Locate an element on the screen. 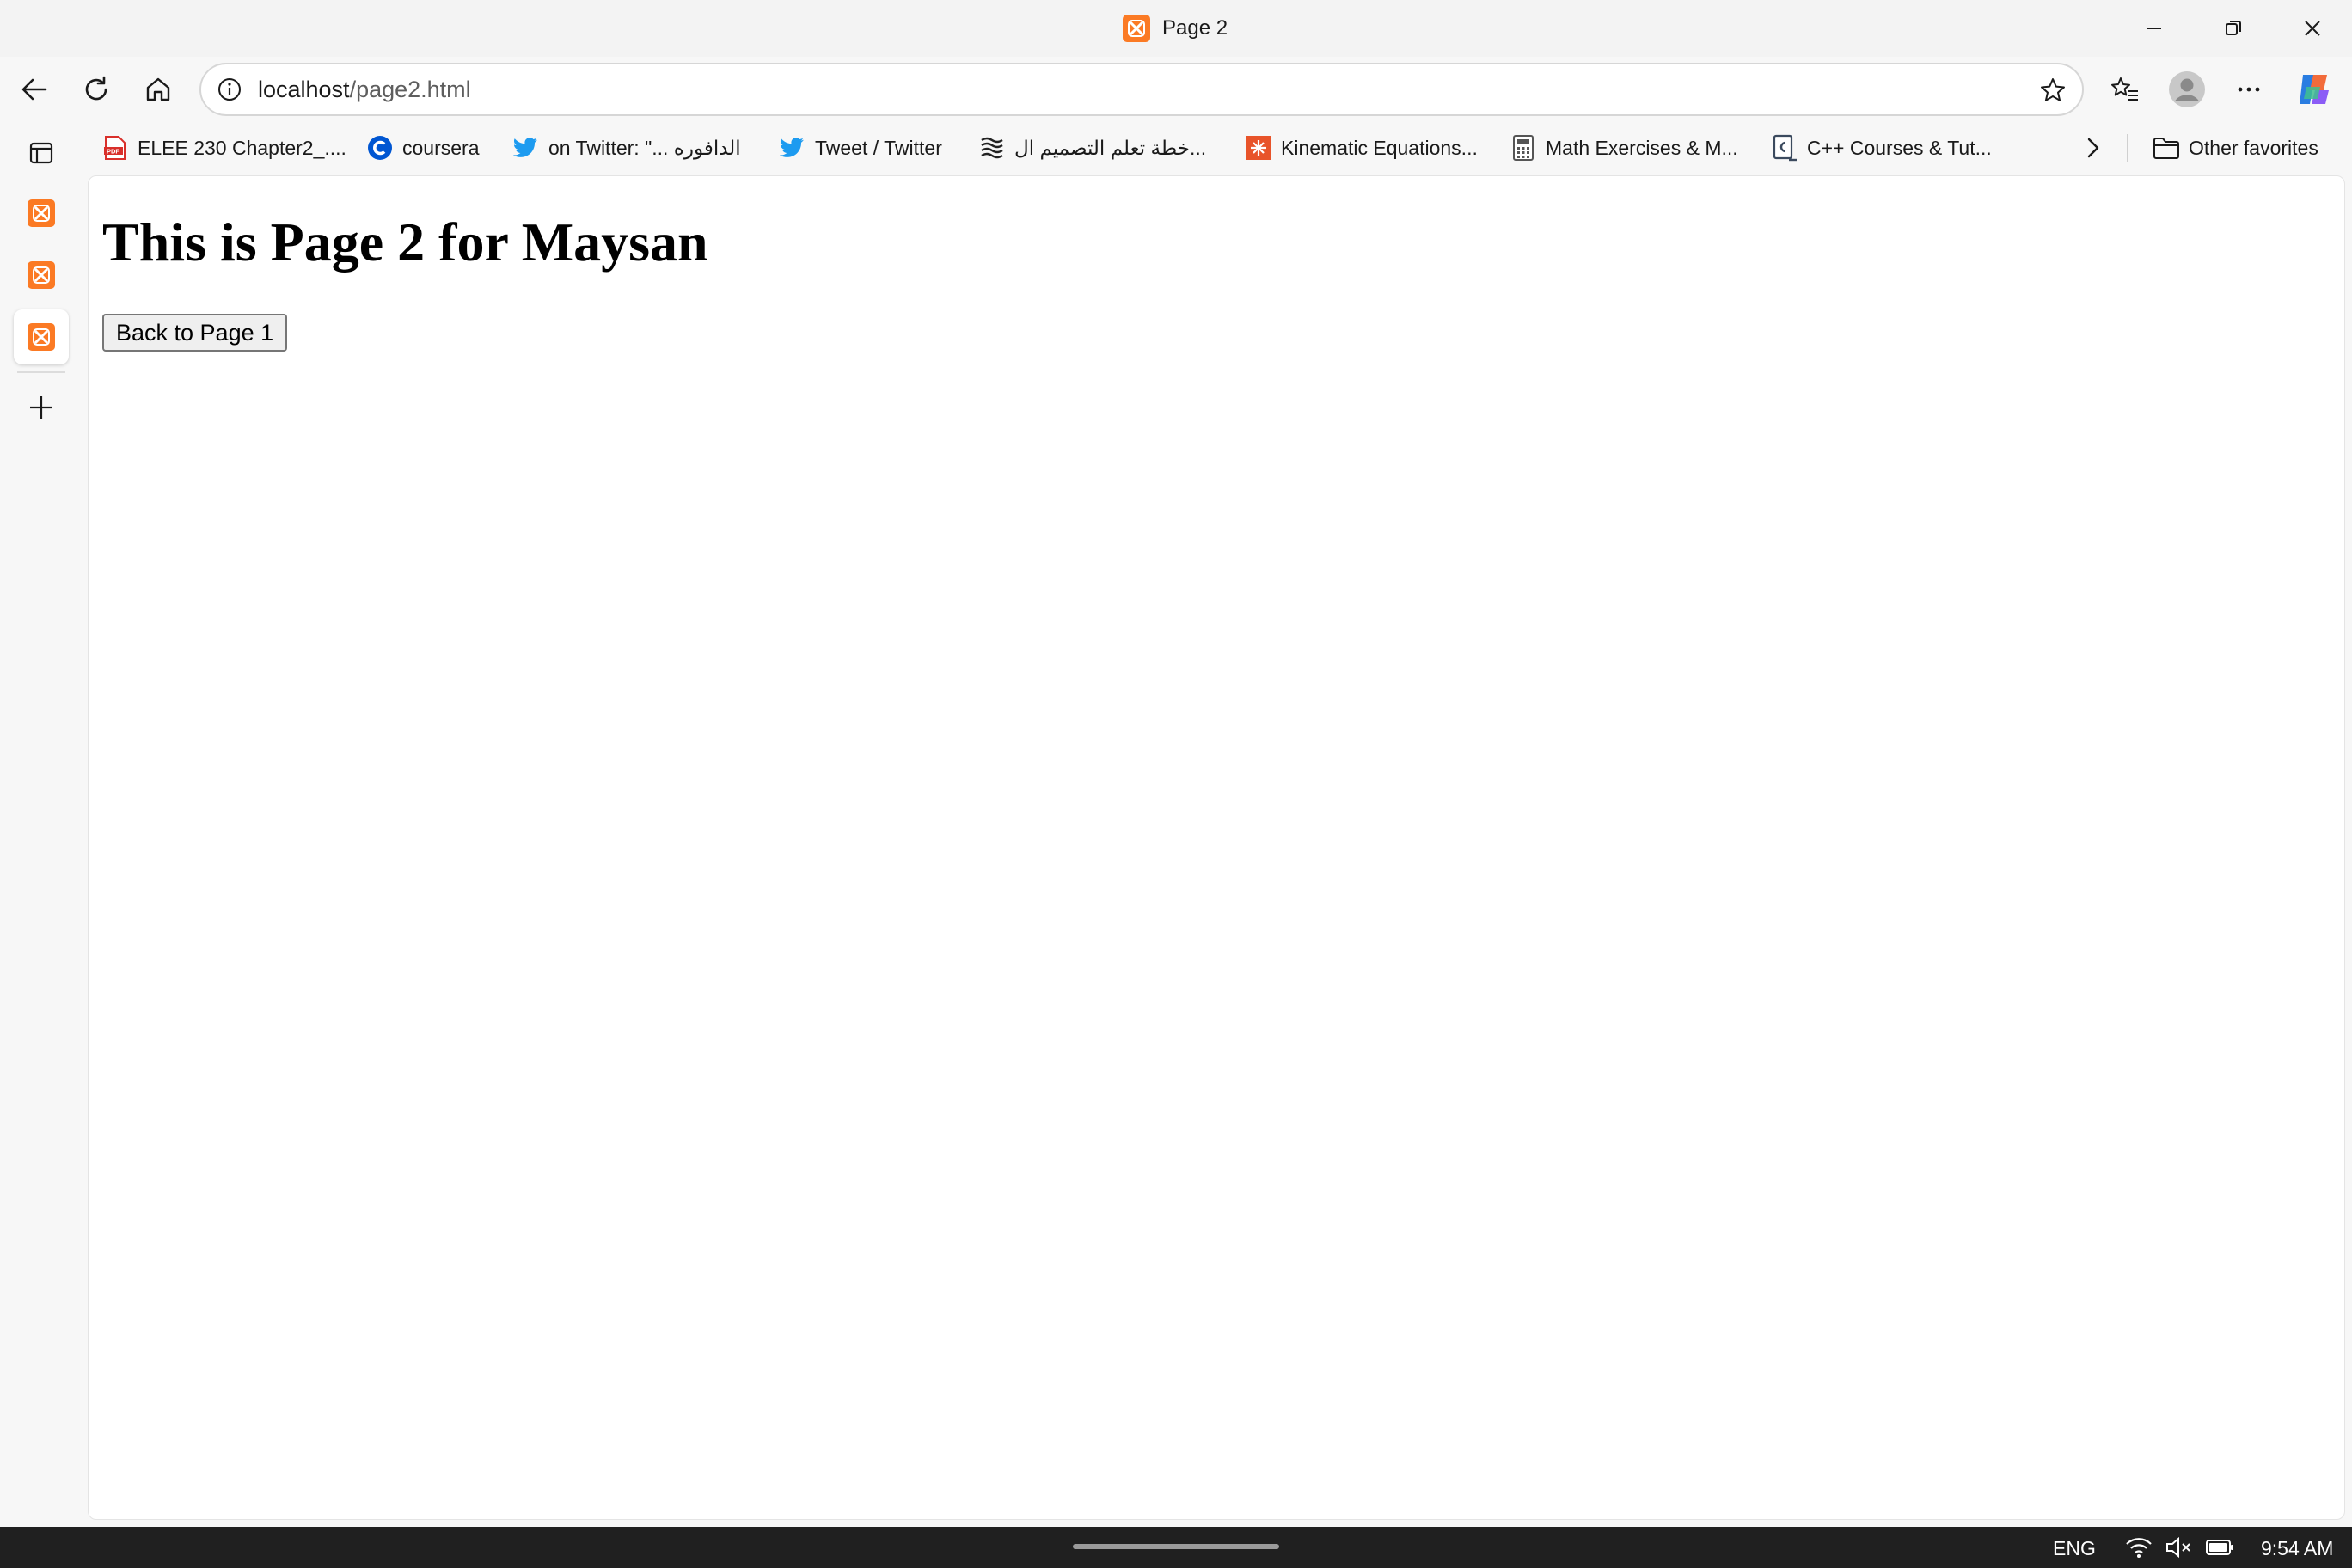  tab-strip-divider is located at coordinates (41, 372).